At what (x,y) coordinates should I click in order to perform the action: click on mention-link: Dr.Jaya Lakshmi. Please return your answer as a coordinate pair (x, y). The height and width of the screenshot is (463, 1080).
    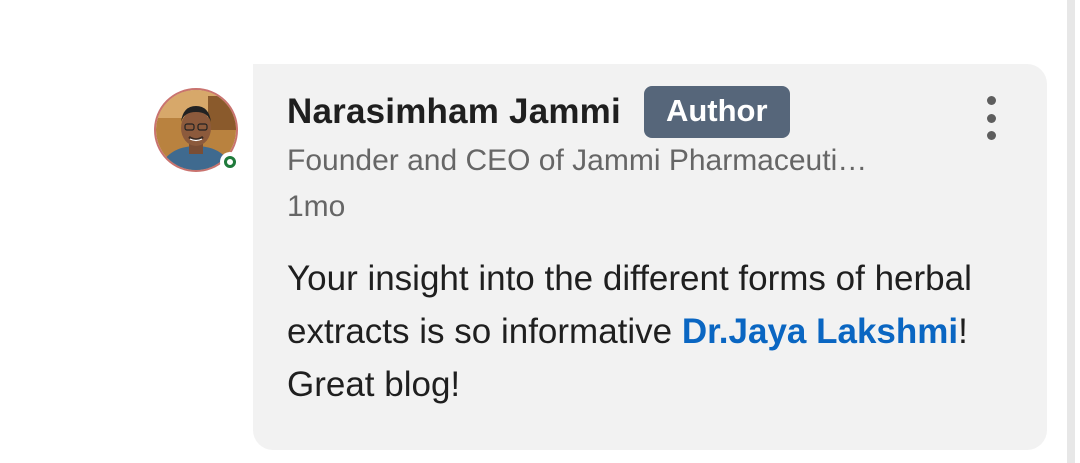
    Looking at the image, I should click on (820, 331).